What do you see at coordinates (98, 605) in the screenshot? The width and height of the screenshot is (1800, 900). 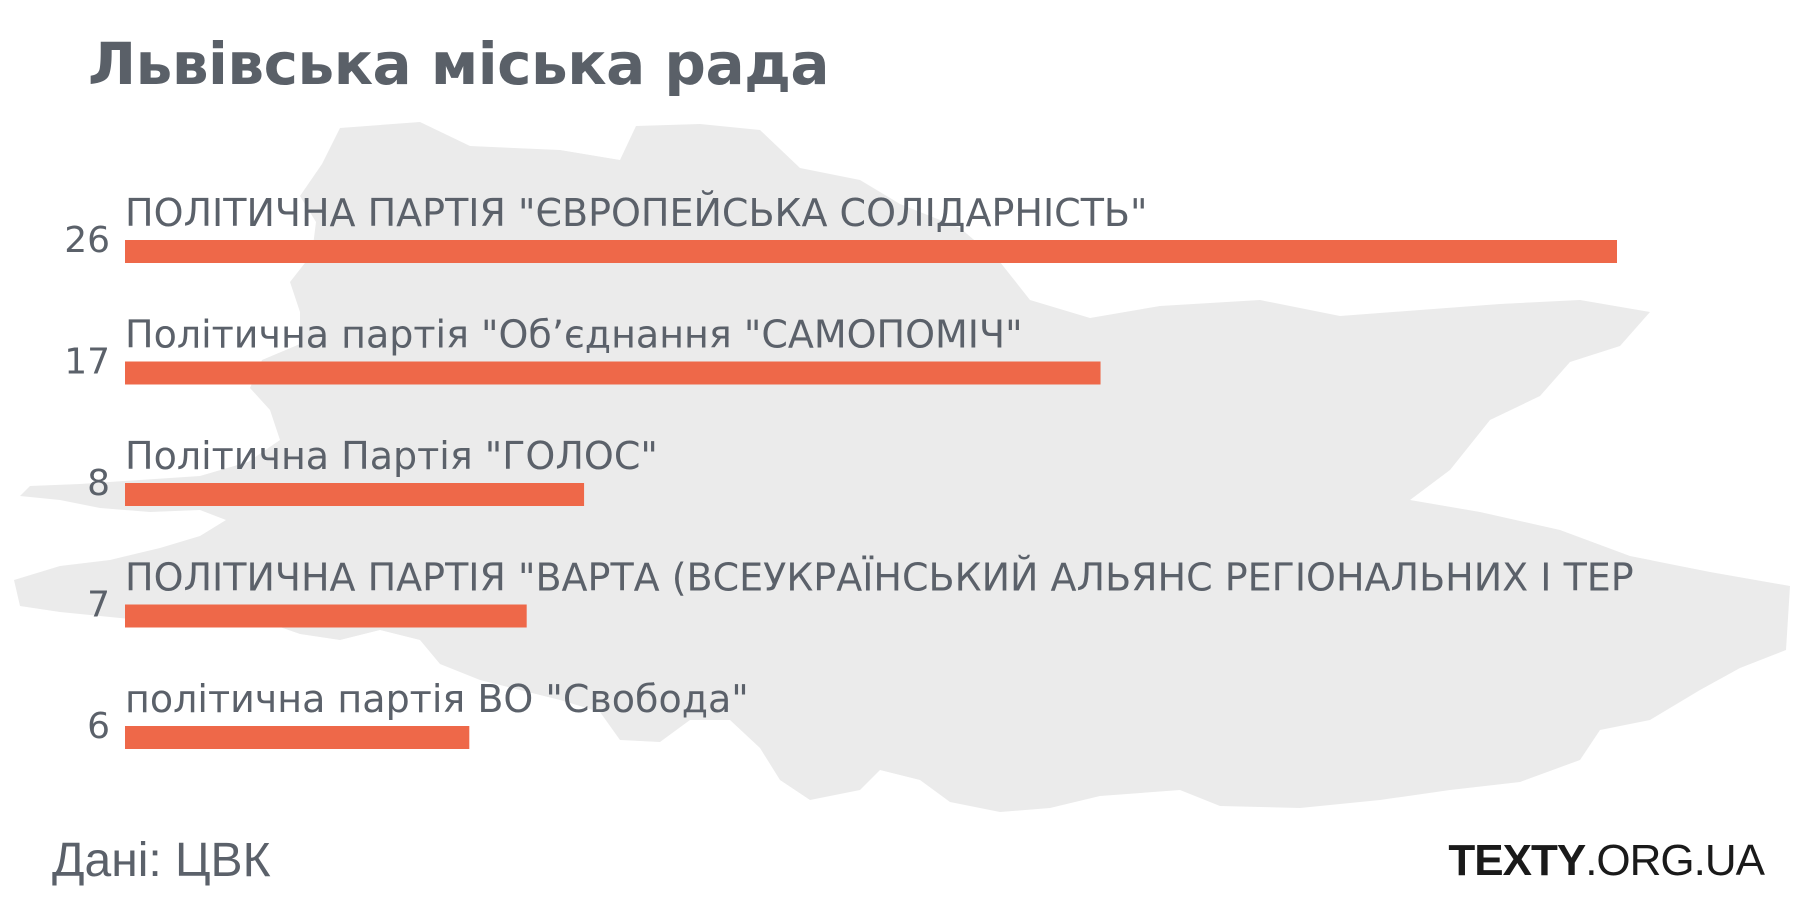 I see `value-label-3: 7` at bounding box center [98, 605].